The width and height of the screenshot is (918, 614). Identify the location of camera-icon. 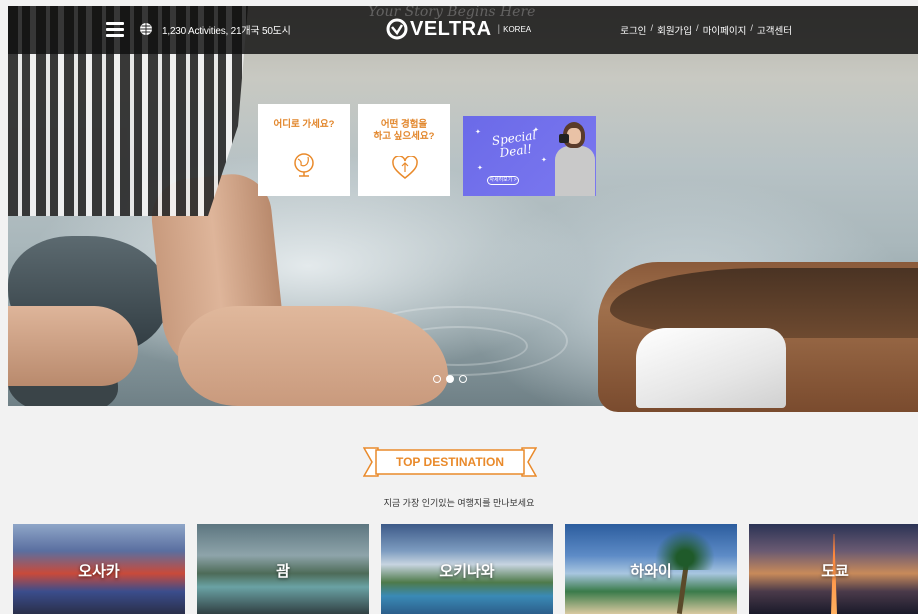
(564, 138).